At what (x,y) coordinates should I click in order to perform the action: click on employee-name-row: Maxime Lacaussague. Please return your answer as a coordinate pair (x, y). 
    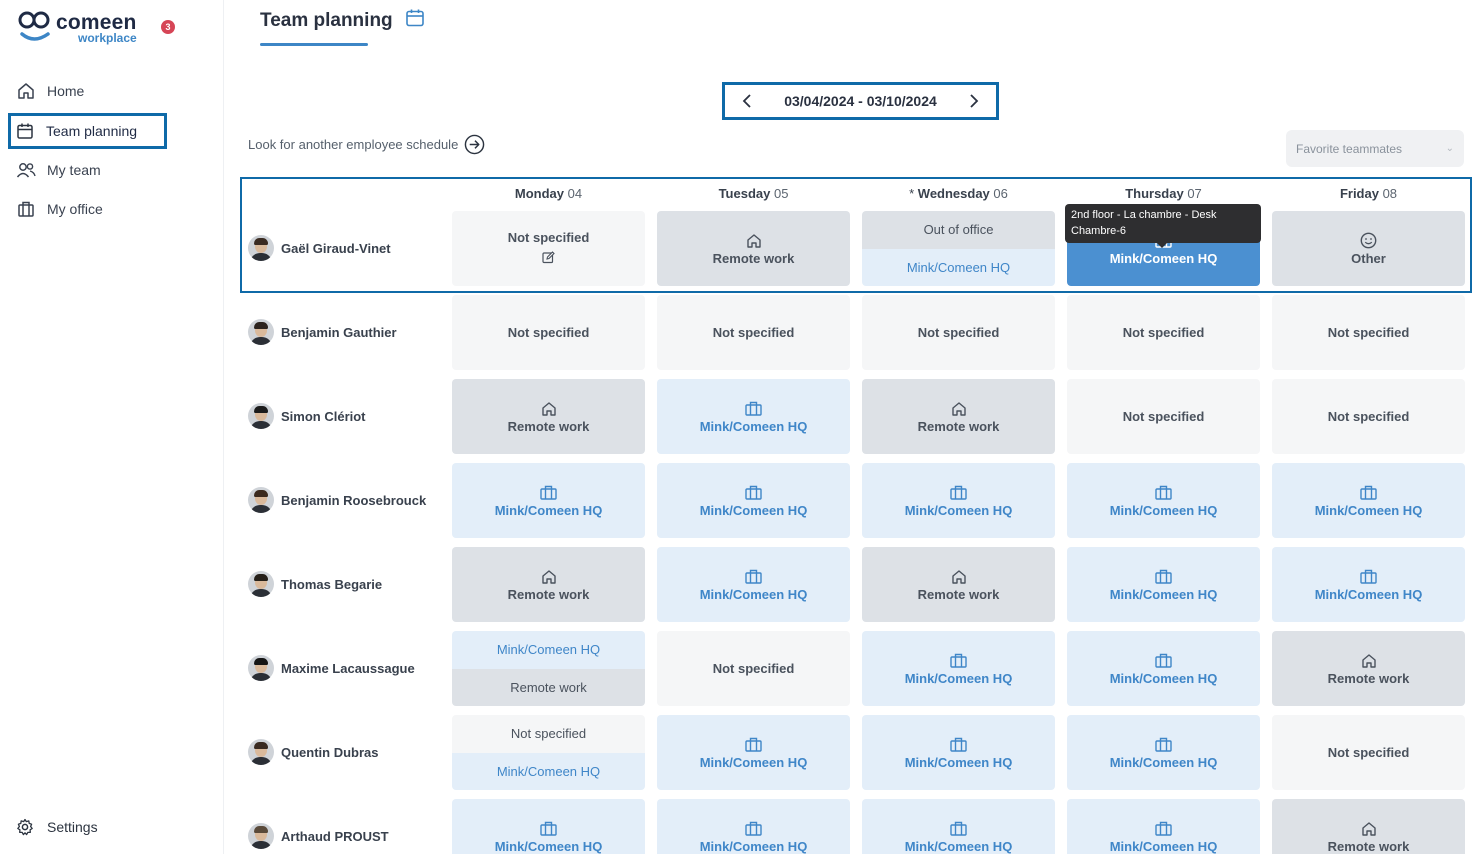
    Looking at the image, I should click on (331, 668).